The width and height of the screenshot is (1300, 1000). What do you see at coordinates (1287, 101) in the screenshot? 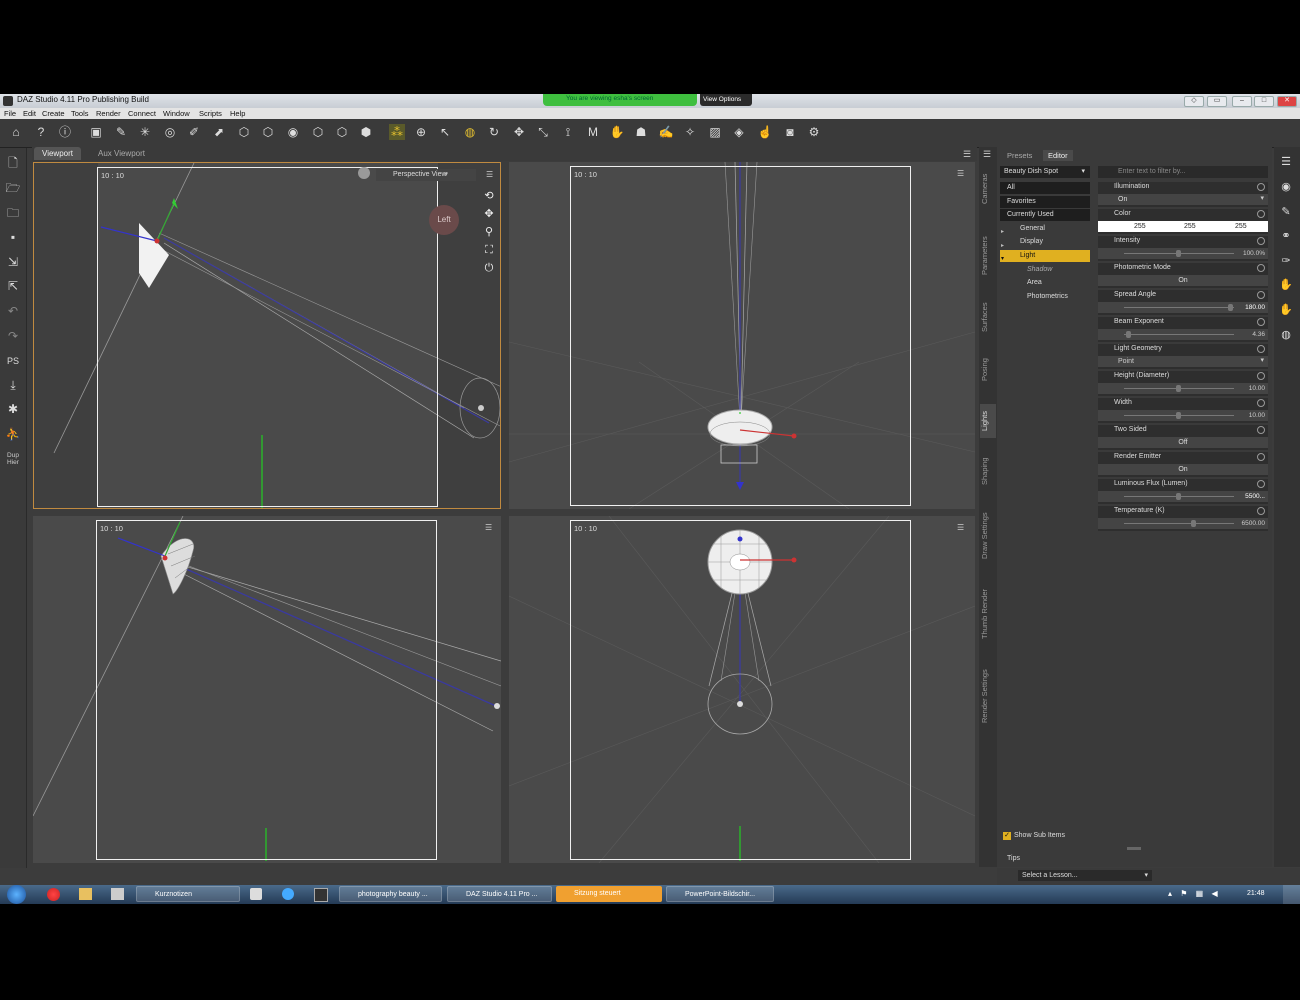
I see `close-button: ✕` at bounding box center [1287, 101].